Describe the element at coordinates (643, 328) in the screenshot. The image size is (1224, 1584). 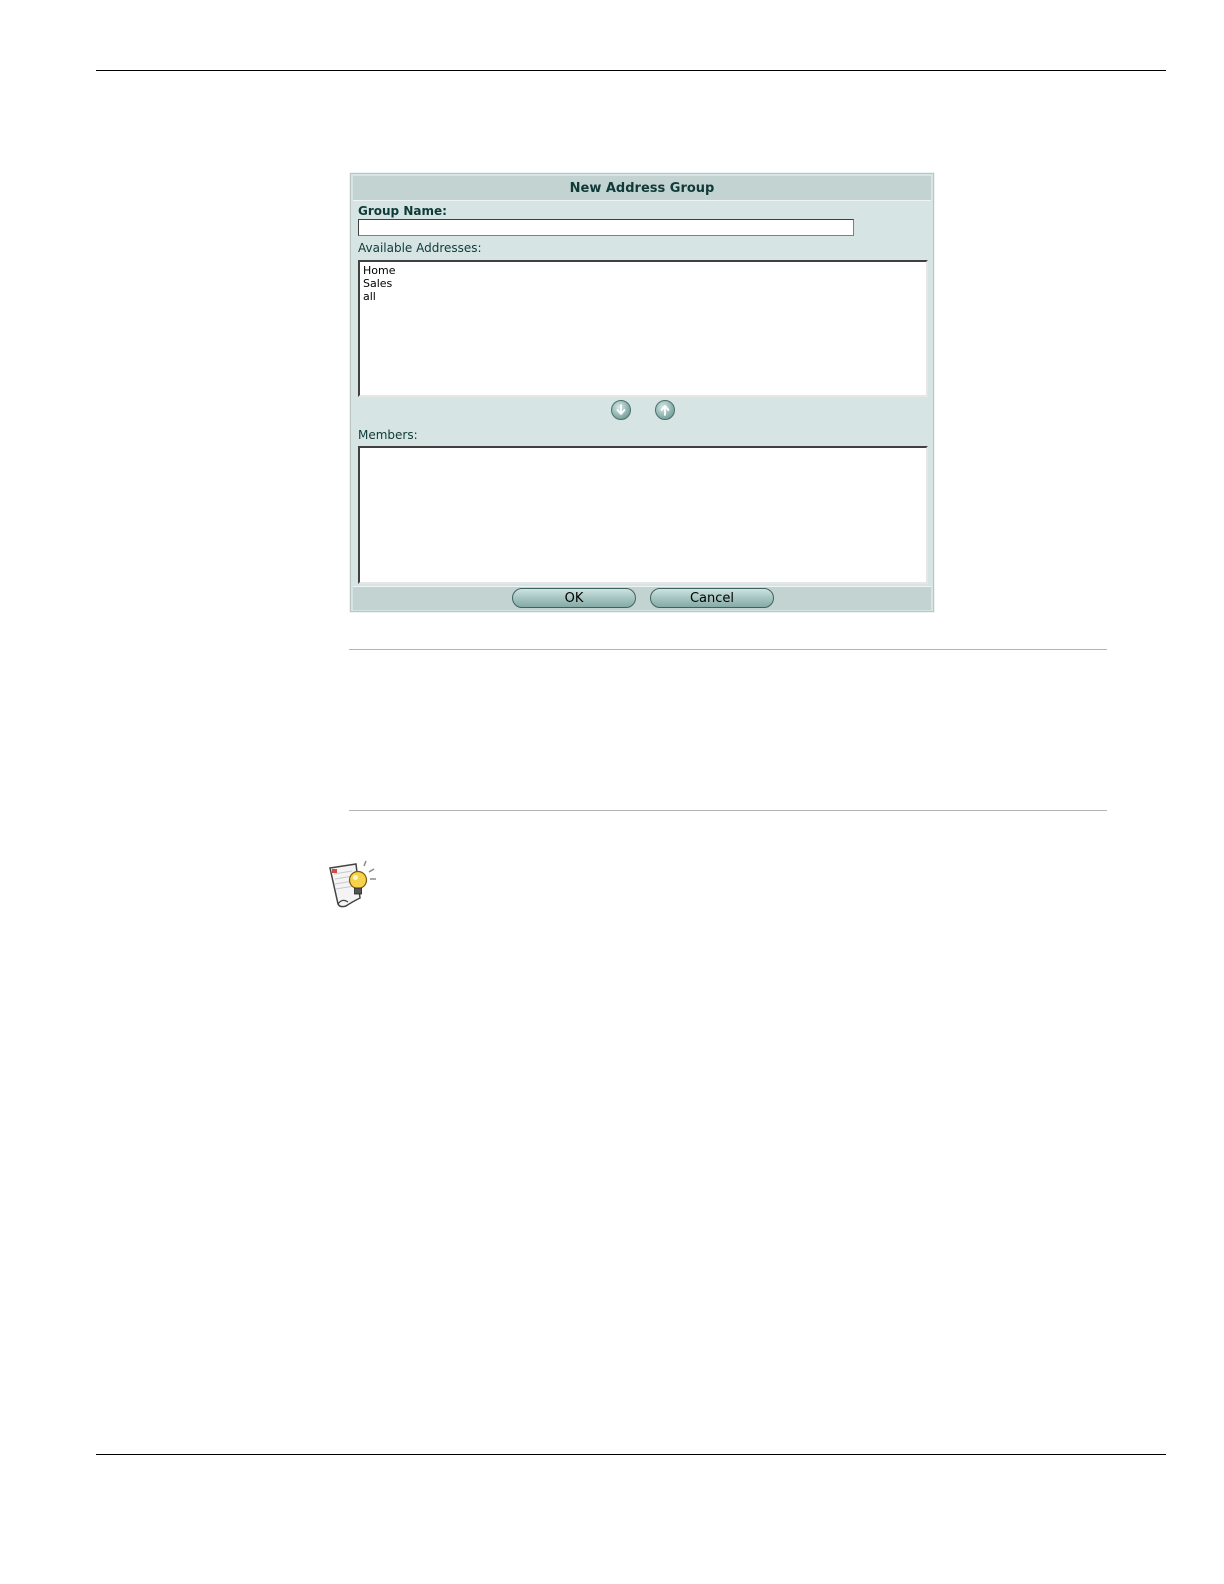
I see `available-addresses-list: Home Sales all` at that location.